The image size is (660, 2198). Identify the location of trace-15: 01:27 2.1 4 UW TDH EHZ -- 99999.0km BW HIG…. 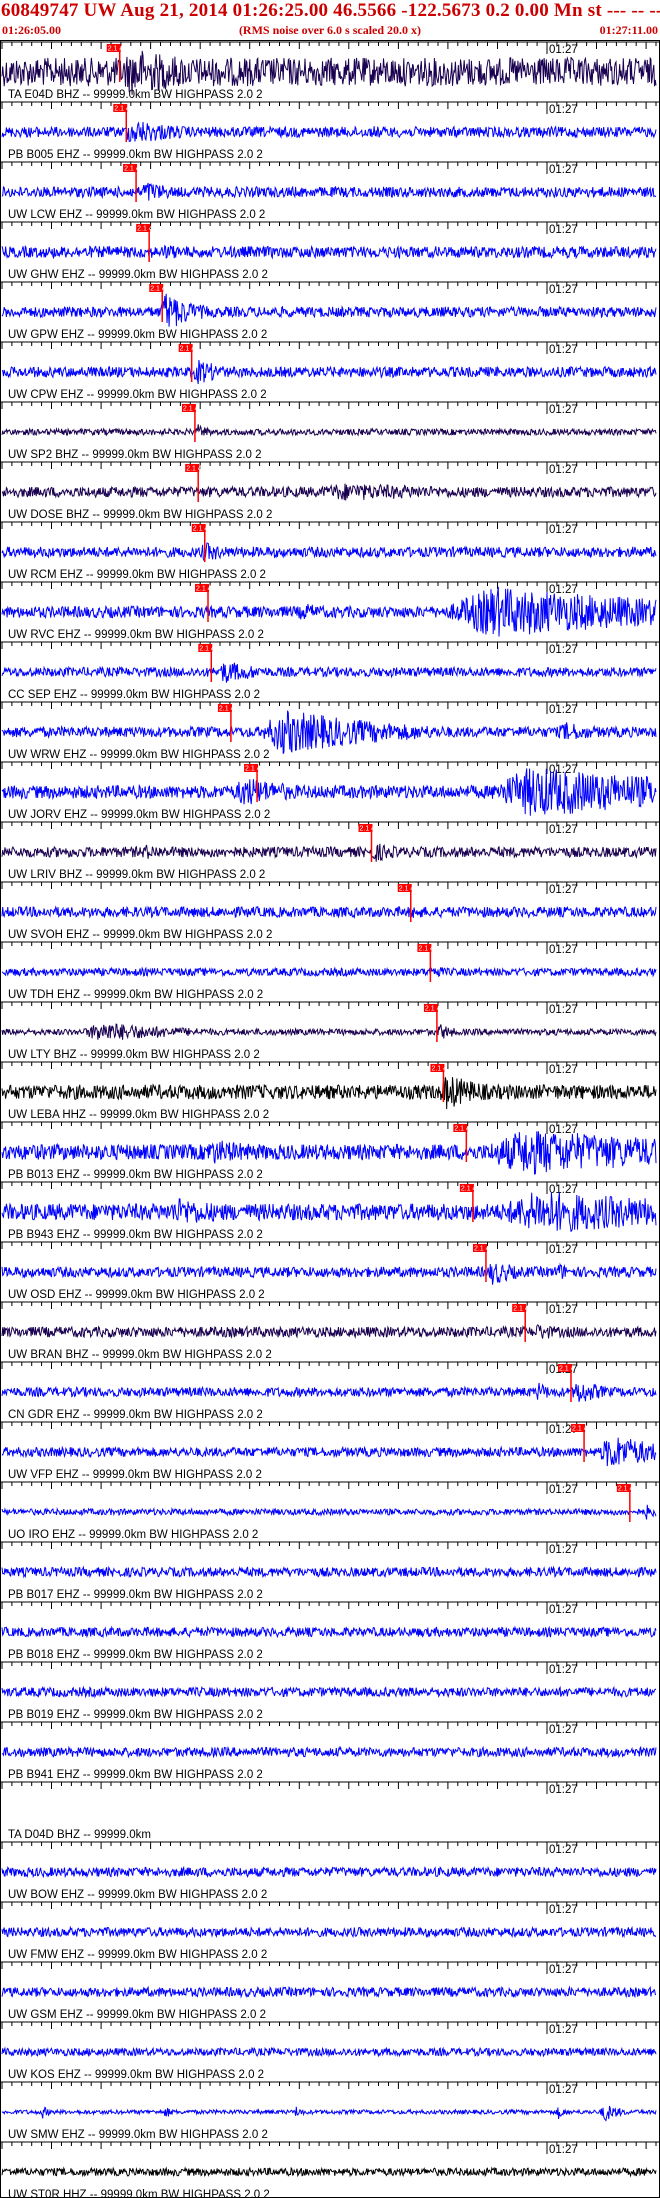
(330, 971).